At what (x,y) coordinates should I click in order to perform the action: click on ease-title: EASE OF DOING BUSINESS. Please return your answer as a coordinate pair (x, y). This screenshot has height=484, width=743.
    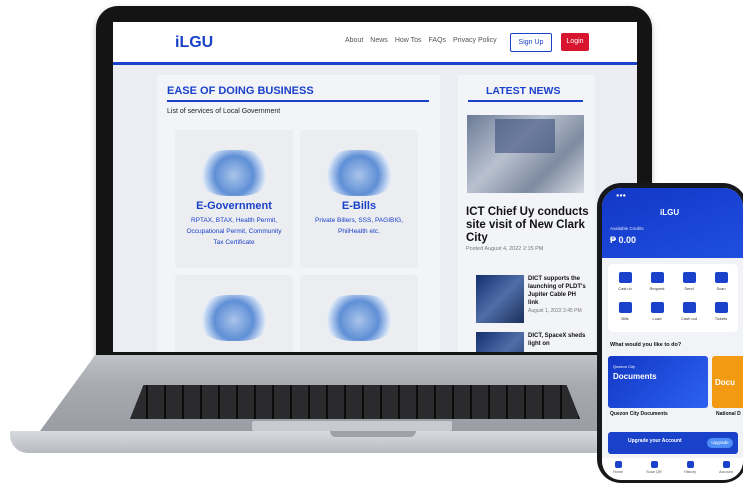
    Looking at the image, I should click on (240, 91).